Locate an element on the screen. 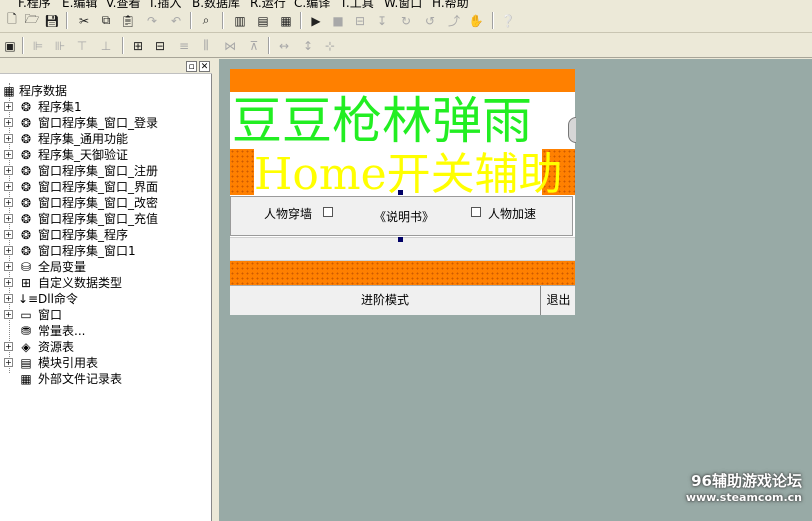  panel-header: ▫ ✕ is located at coordinates (106, 66).